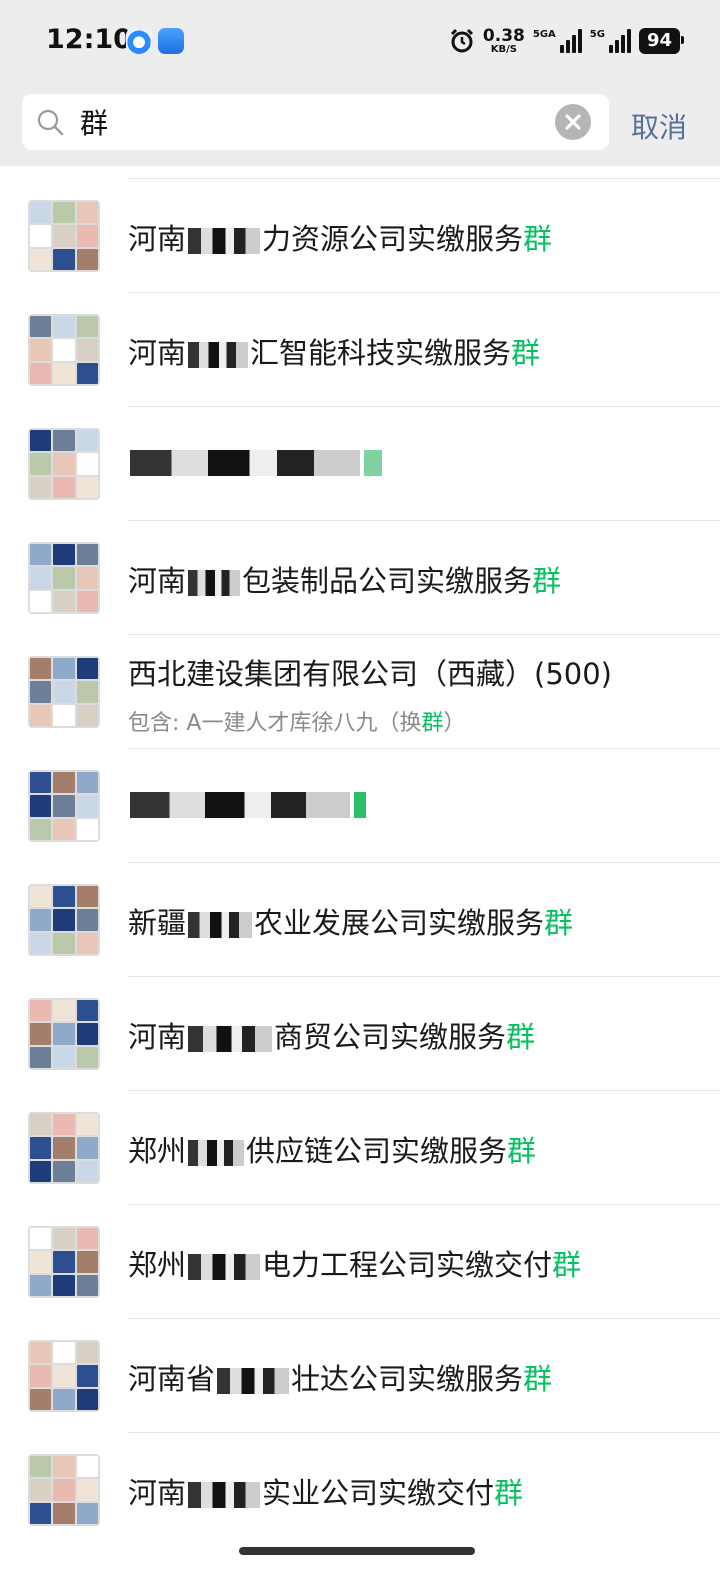  What do you see at coordinates (370, 674) in the screenshot?
I see `group-name: 西北建设集团有限公司（西藏）(500)` at bounding box center [370, 674].